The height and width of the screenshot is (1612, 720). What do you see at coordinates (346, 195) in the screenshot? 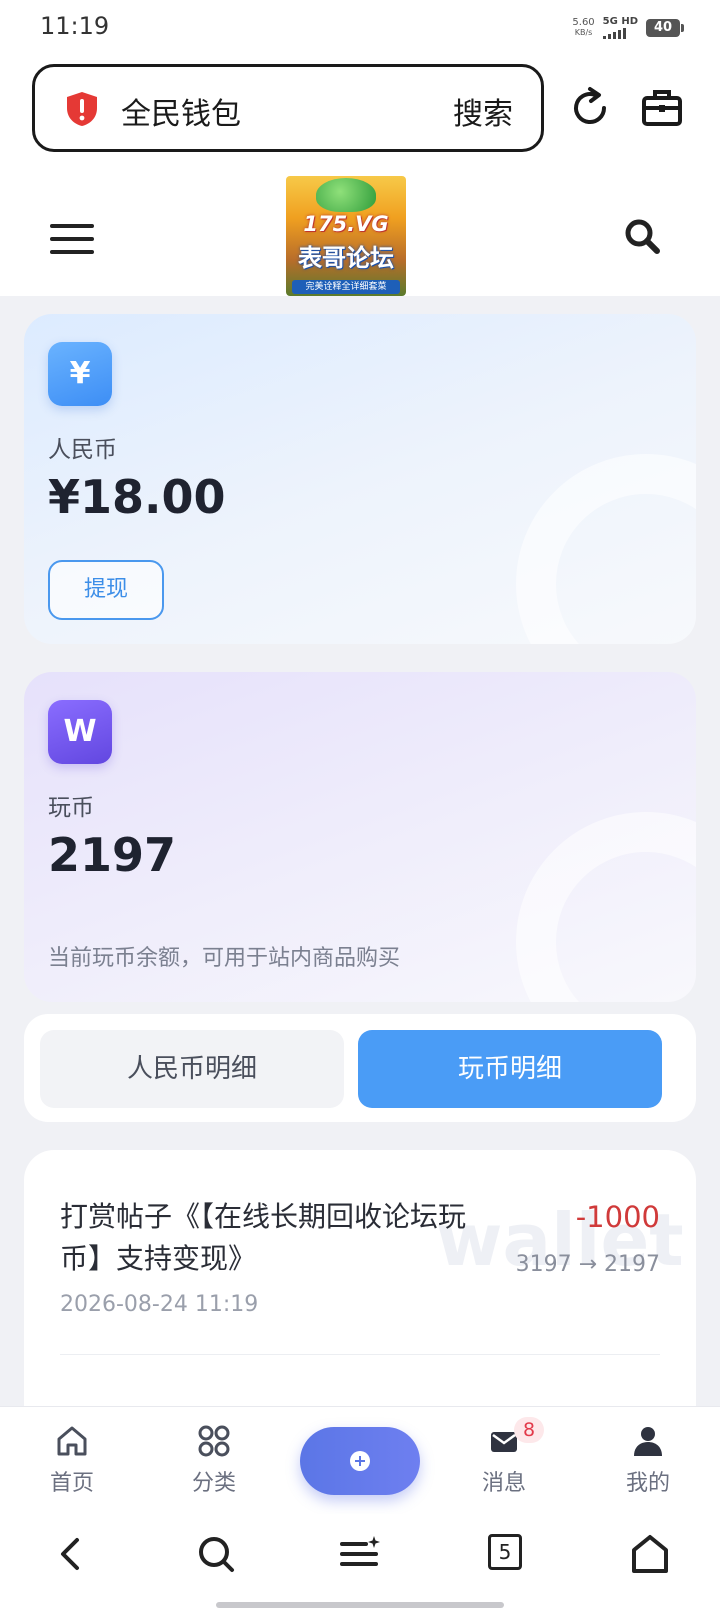
I see `dragon-mascot-icon` at bounding box center [346, 195].